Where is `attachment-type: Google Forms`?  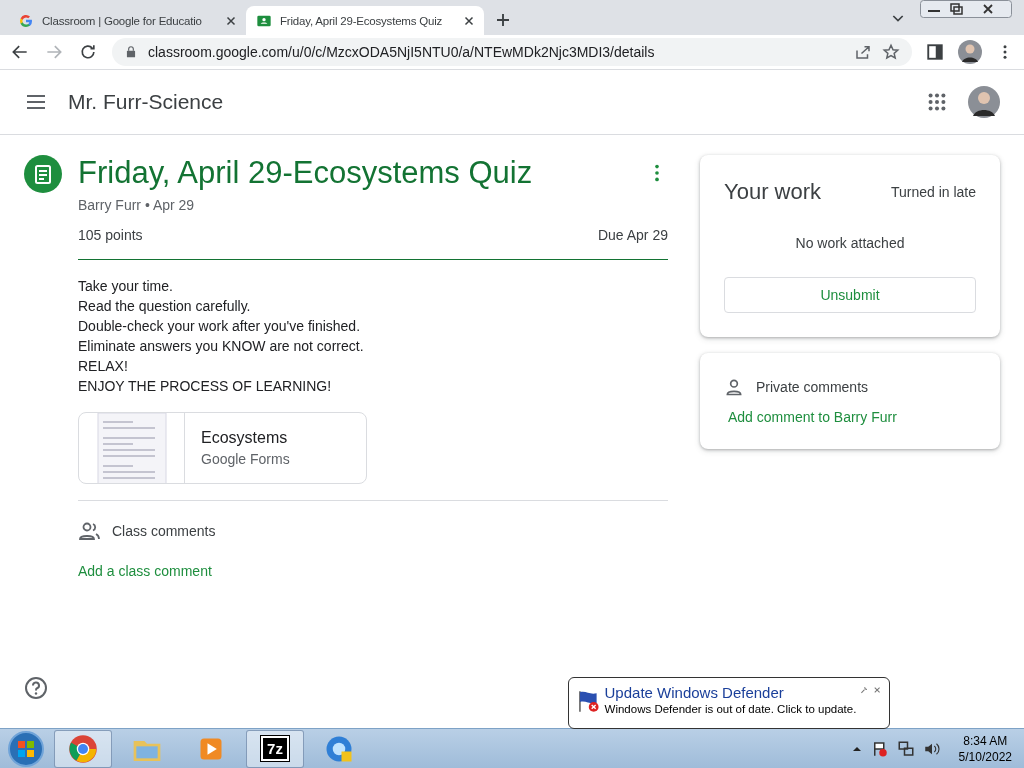 attachment-type: Google Forms is located at coordinates (245, 459).